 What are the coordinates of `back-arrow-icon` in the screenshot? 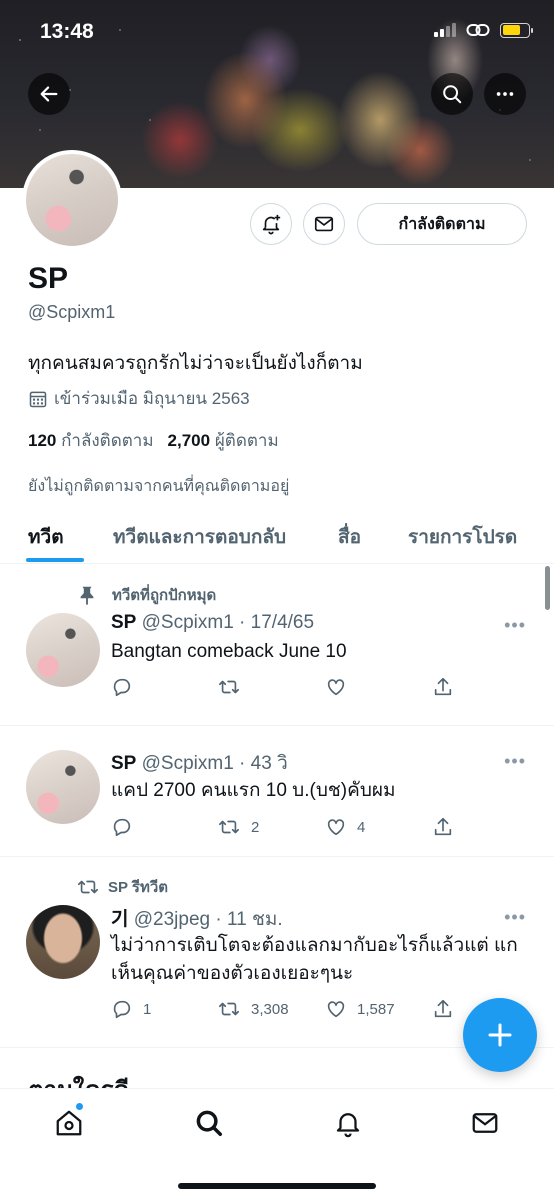 It's located at (49, 94).